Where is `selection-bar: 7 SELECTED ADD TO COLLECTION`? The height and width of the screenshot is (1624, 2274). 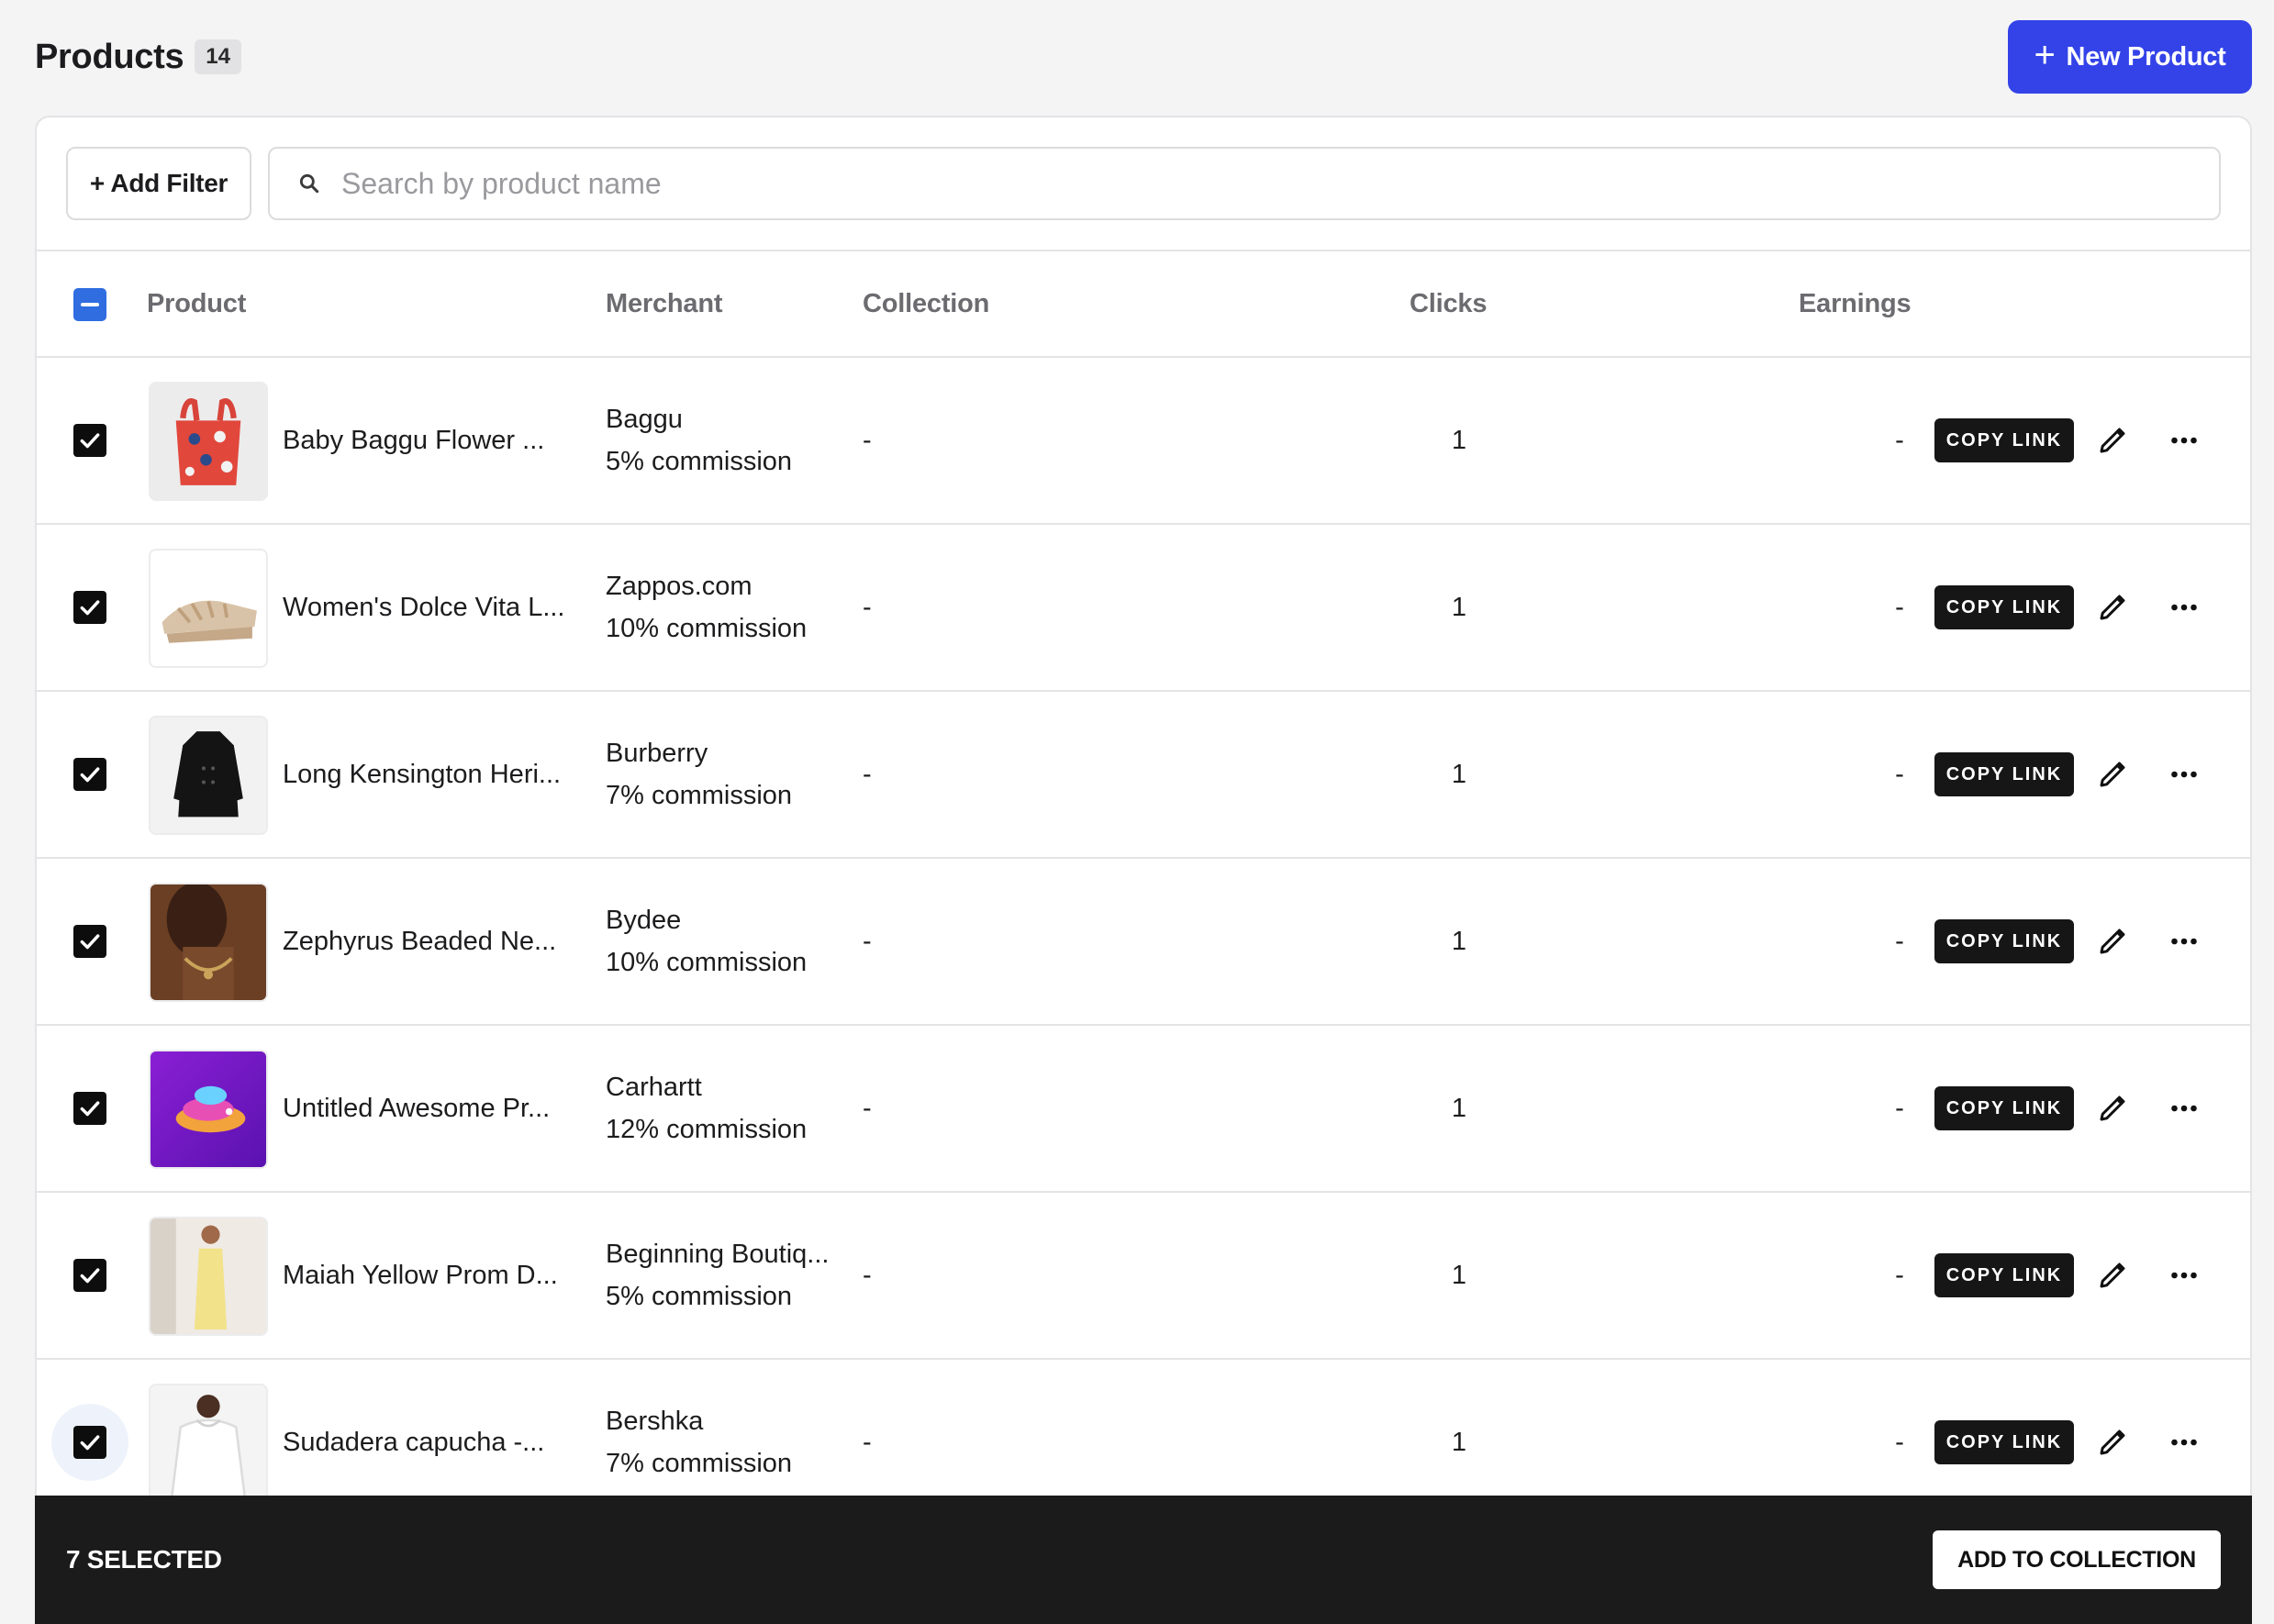 selection-bar: 7 SELECTED ADD TO COLLECTION is located at coordinates (1143, 1560).